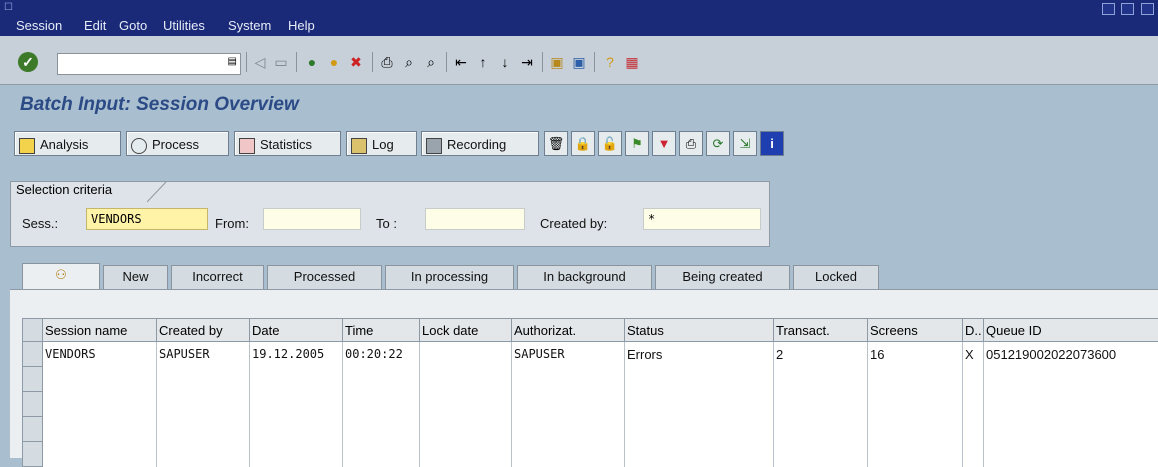 The width and height of the screenshot is (1158, 467). What do you see at coordinates (821, 354) in the screenshot?
I see `cell-transactions: 2` at bounding box center [821, 354].